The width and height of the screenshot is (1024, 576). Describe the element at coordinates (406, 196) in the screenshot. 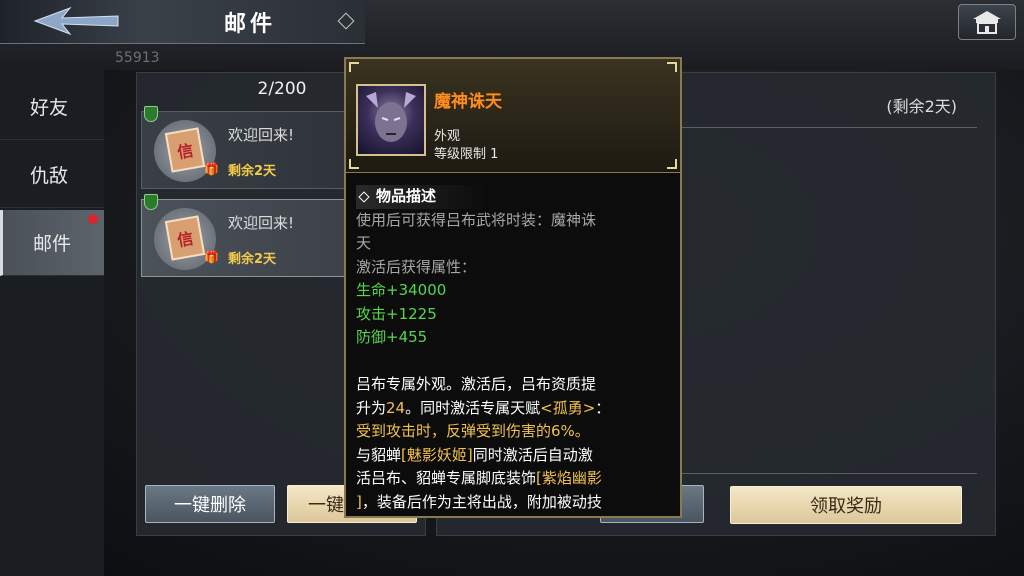

I see `section-title: 物品描述` at that location.